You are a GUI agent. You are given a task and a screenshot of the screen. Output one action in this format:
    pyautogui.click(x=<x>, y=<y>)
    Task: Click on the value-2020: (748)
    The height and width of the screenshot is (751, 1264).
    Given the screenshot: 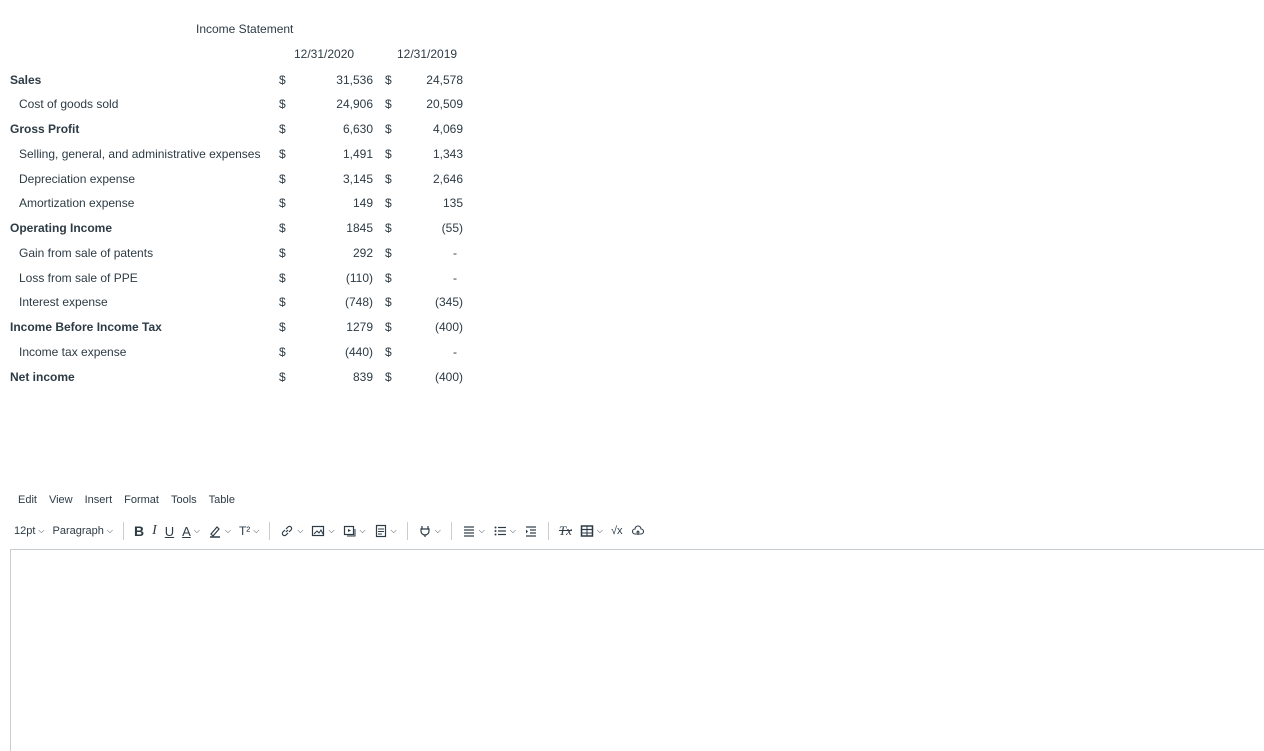 What is the action you would take?
    pyautogui.click(x=358, y=302)
    